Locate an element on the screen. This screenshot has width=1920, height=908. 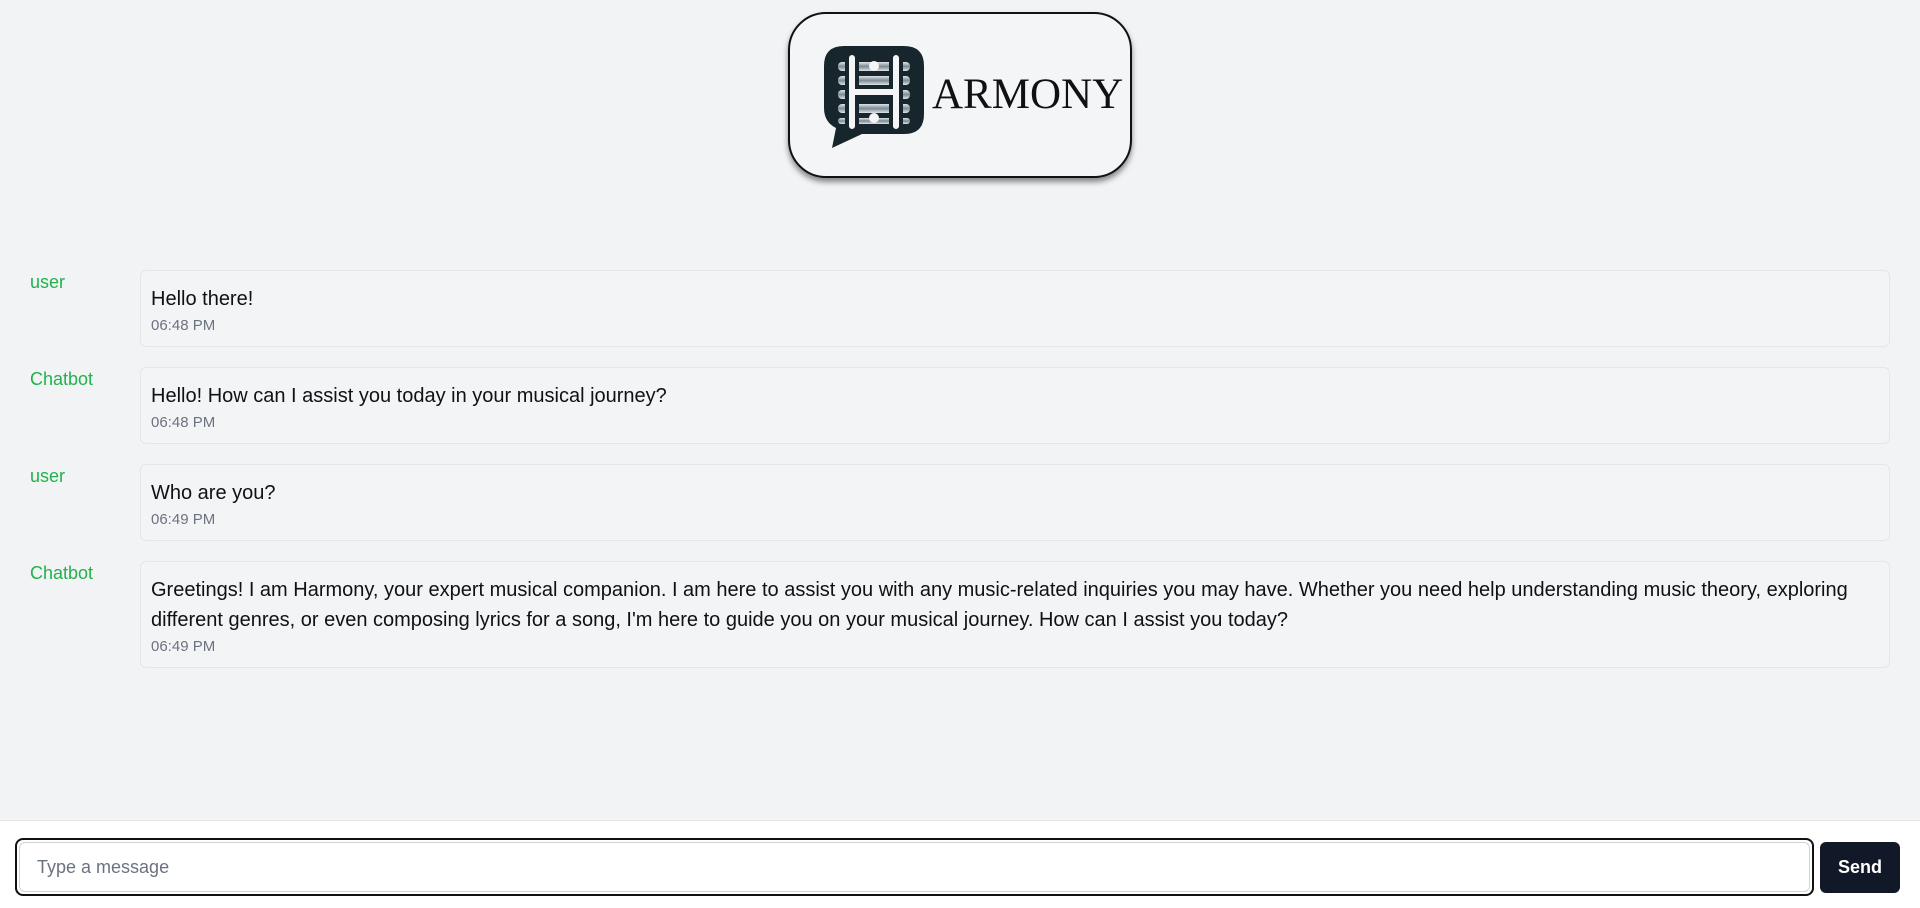
message-input is located at coordinates (914, 867).